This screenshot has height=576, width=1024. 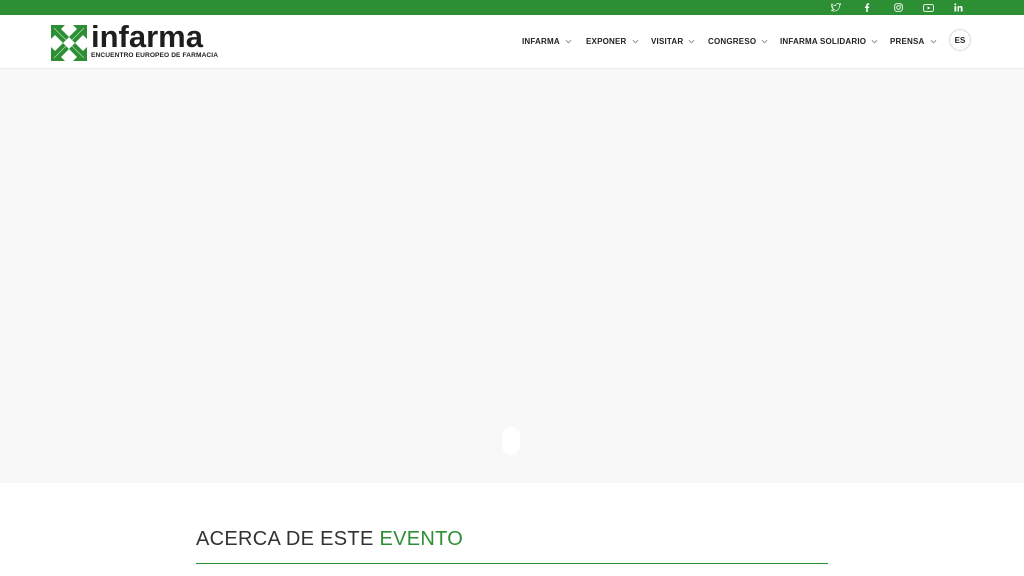 What do you see at coordinates (147, 36) in the screenshot?
I see `logo-wordmark: infarma` at bounding box center [147, 36].